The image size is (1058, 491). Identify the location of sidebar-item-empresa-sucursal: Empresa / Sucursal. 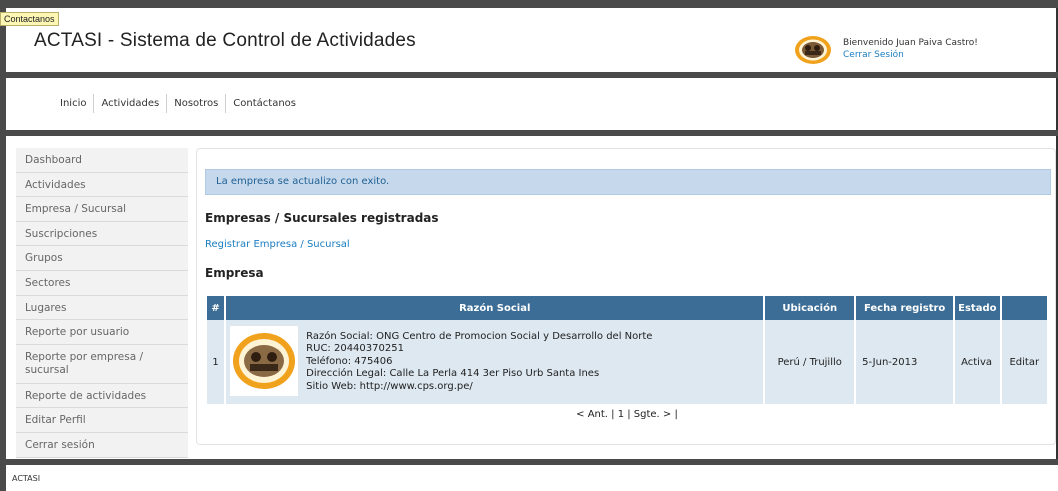
(102, 209).